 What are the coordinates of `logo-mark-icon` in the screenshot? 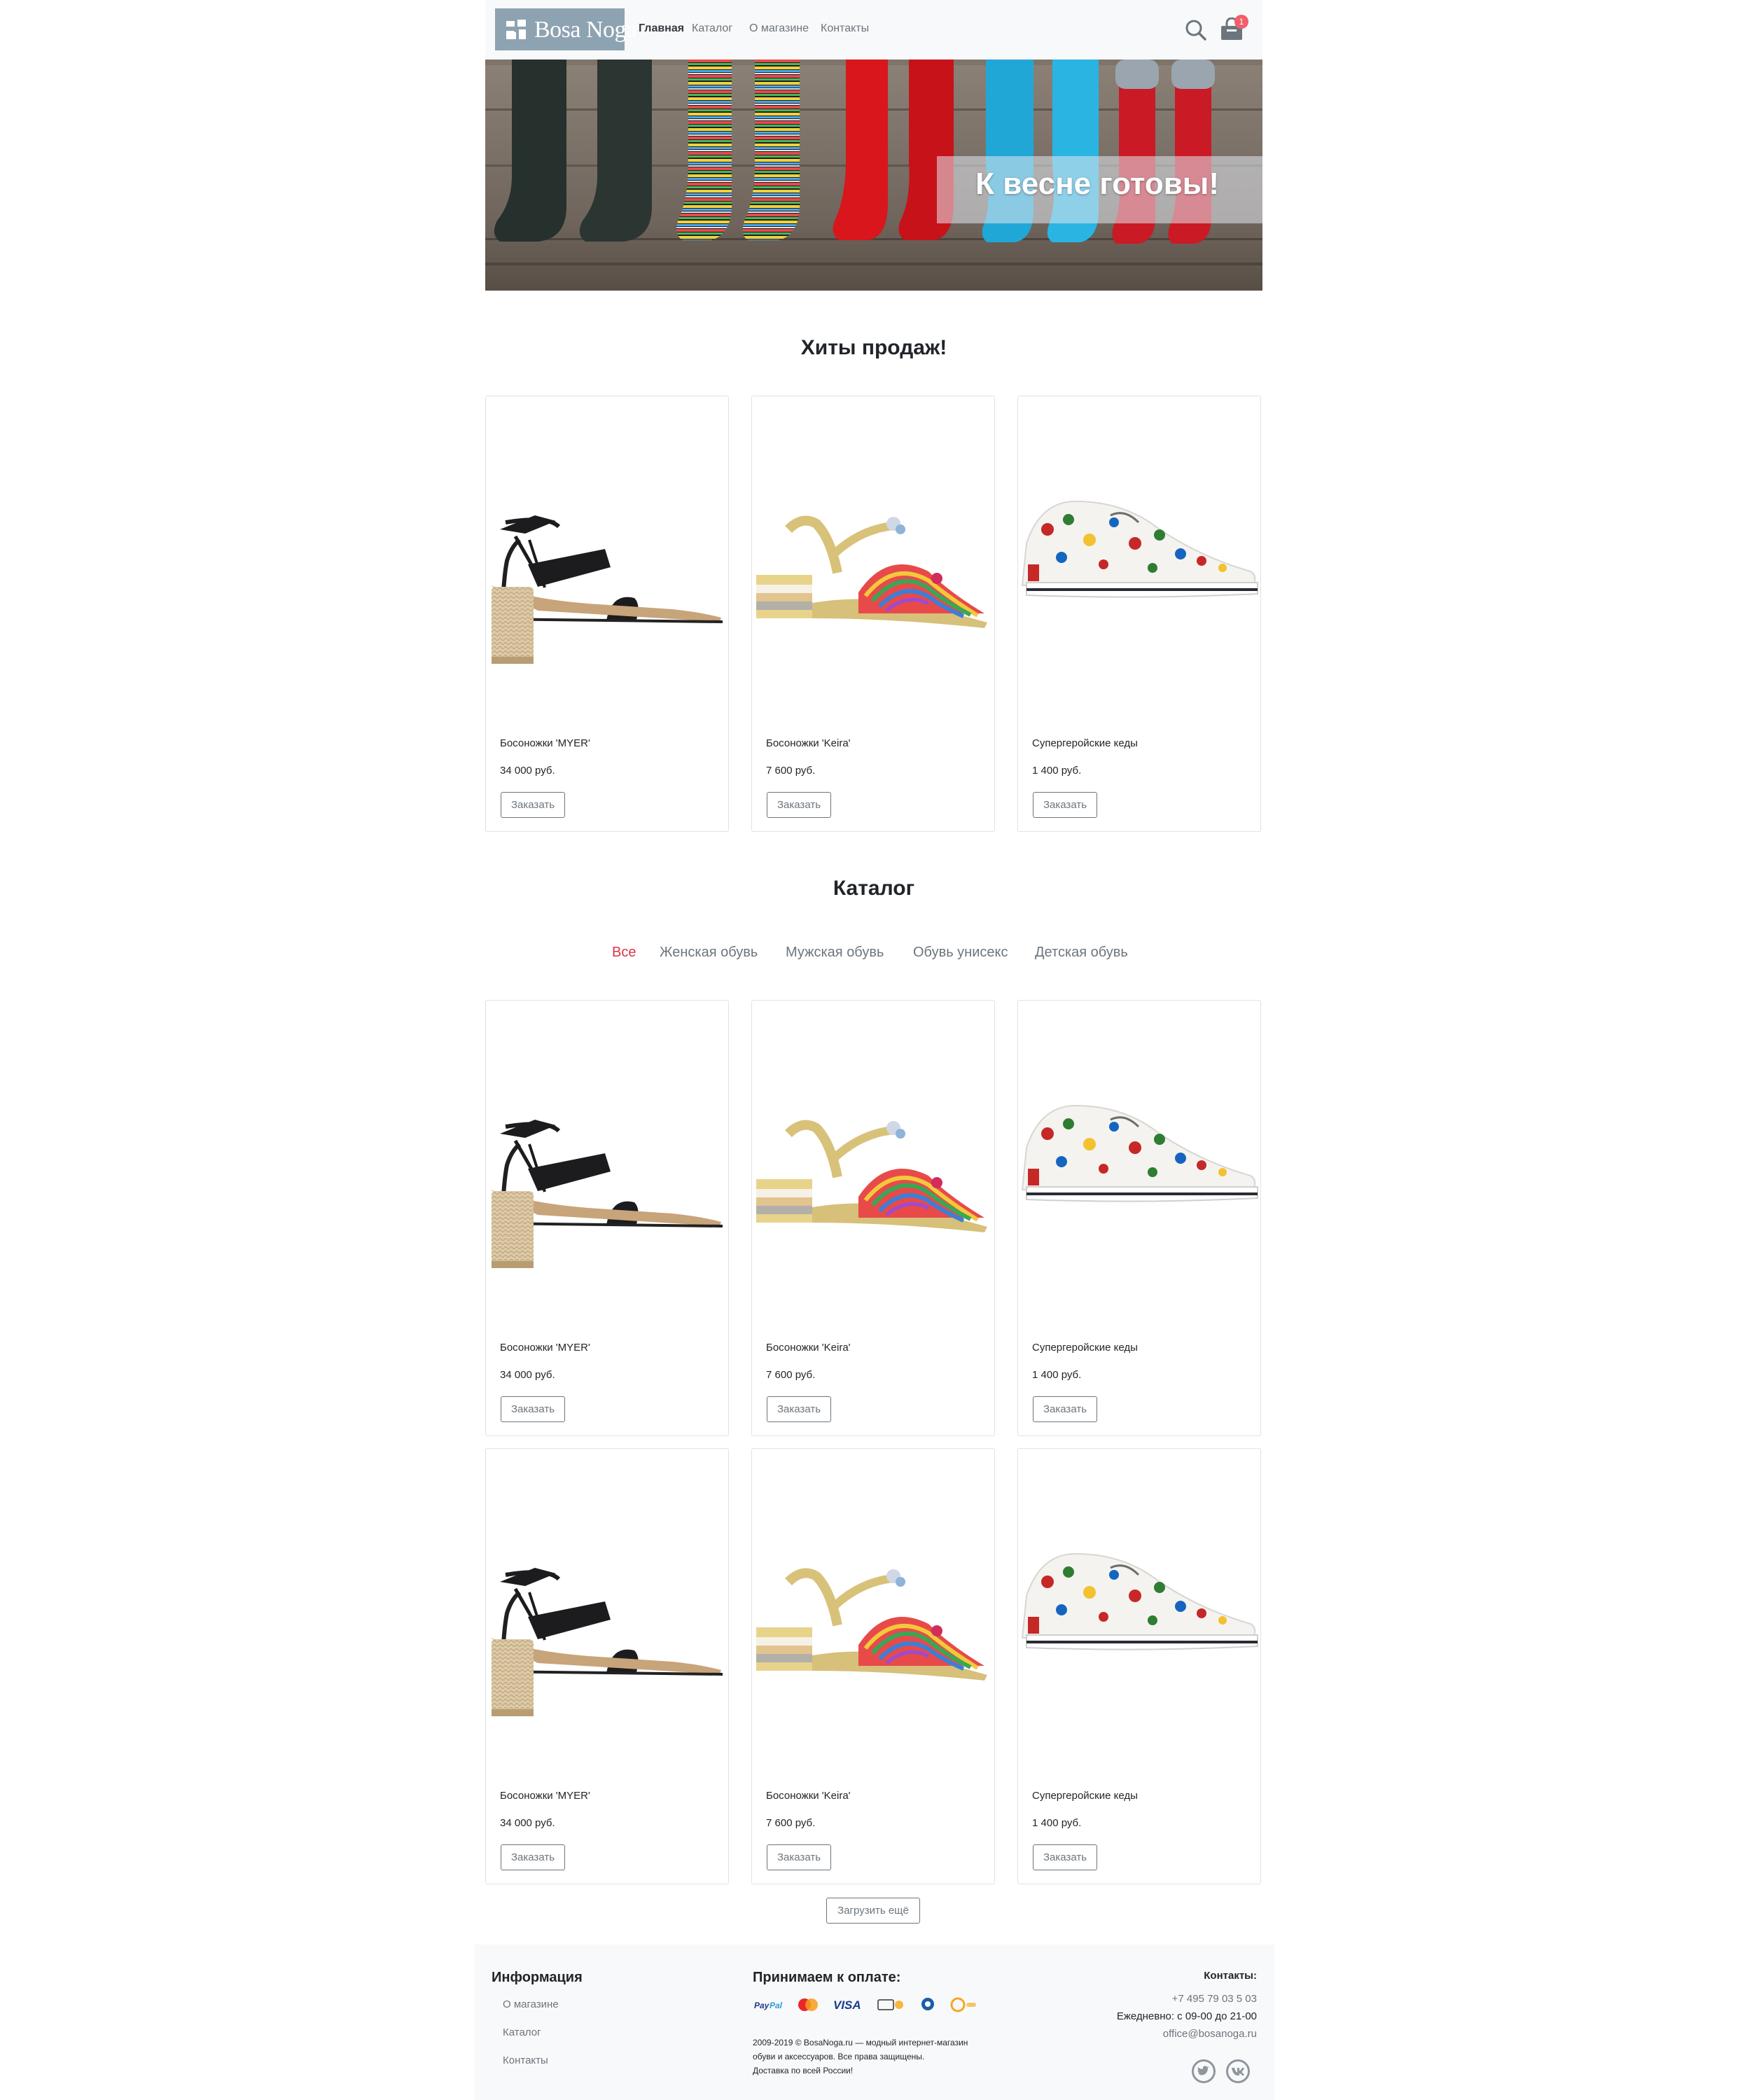 It's located at (516, 29).